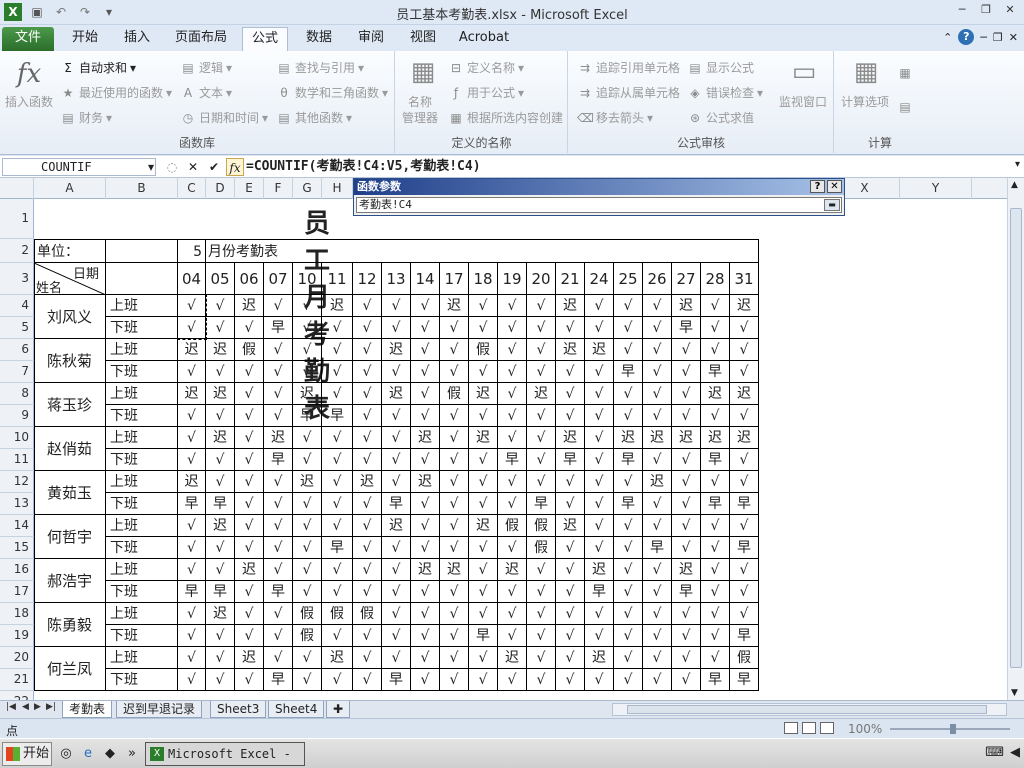  What do you see at coordinates (1016, 438) in the screenshot?
I see `vertical-scroll-thumb` at bounding box center [1016, 438].